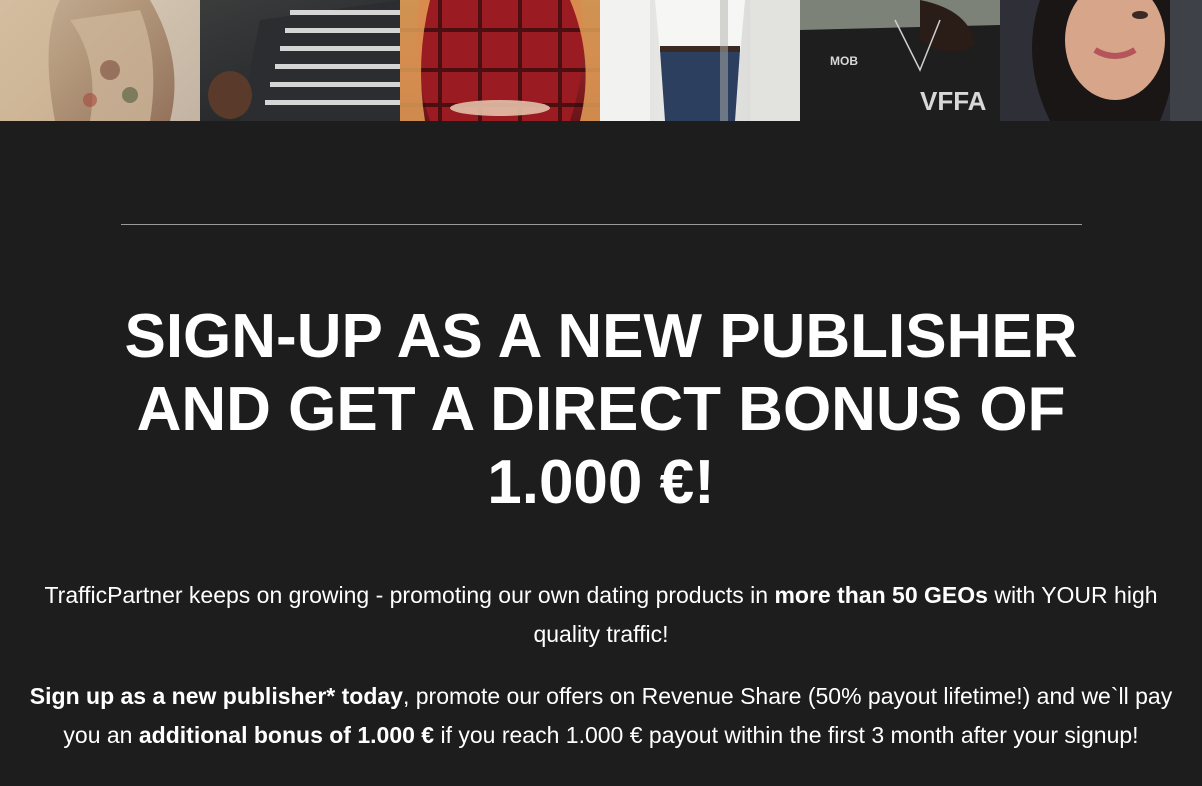 The width and height of the screenshot is (1202, 786). Describe the element at coordinates (601, 336) in the screenshot. I see `headline-line-1: SIGN-UP AS A NEW PUBLISHER` at that location.